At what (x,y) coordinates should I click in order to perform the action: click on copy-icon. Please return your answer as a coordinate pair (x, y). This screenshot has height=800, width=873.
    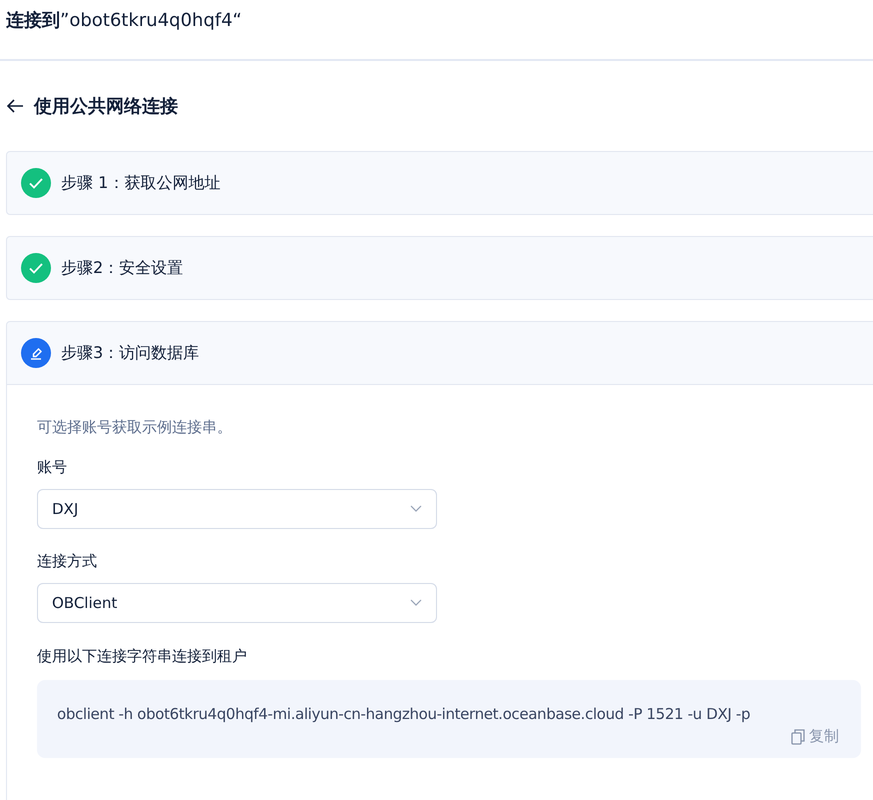
    Looking at the image, I should click on (798, 736).